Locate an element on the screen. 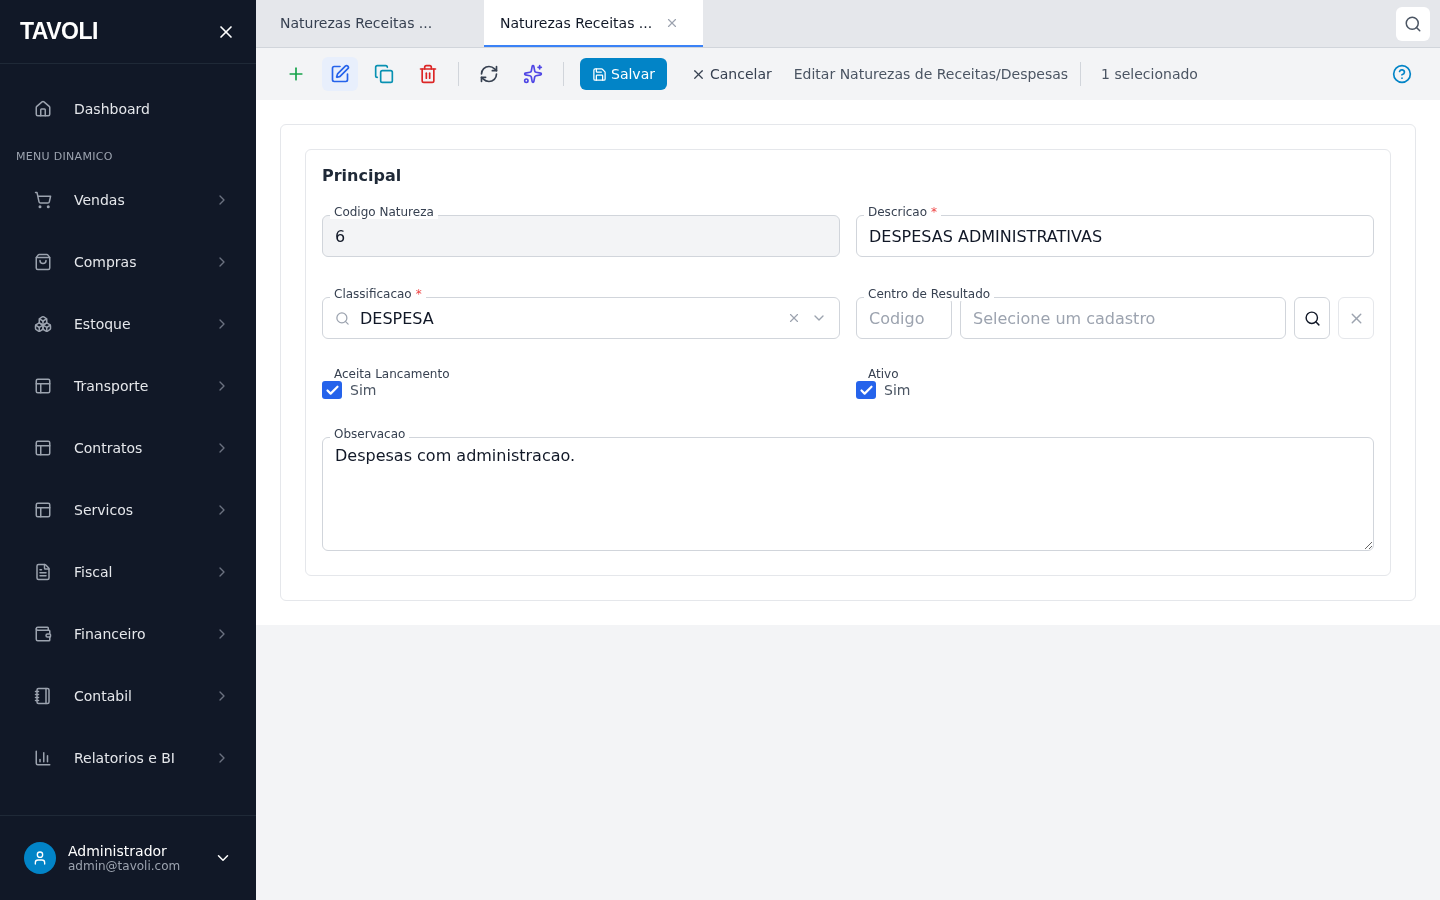  field-label: Centro de Resultado is located at coordinates (929, 294).